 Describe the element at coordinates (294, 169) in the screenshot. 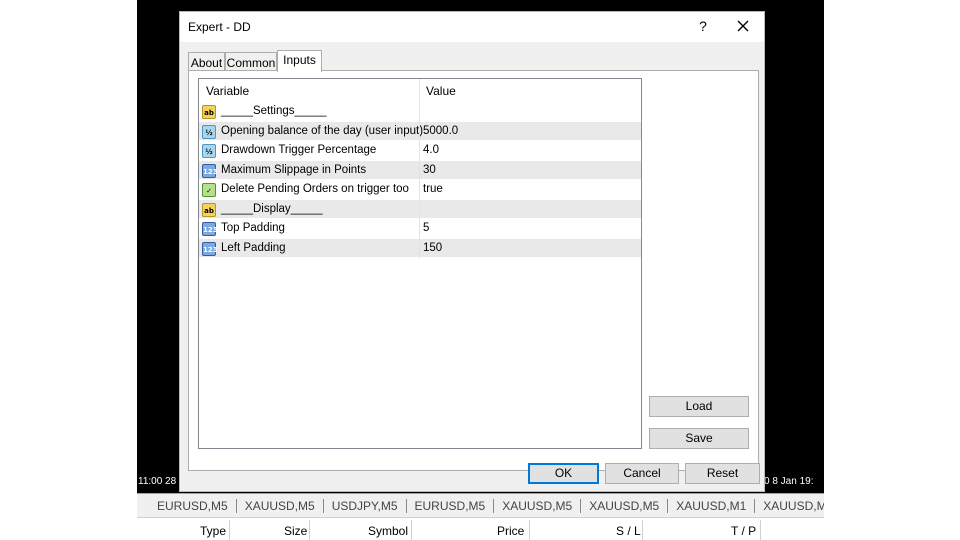

I see `input-variable: Maximum Slippage in Points` at that location.